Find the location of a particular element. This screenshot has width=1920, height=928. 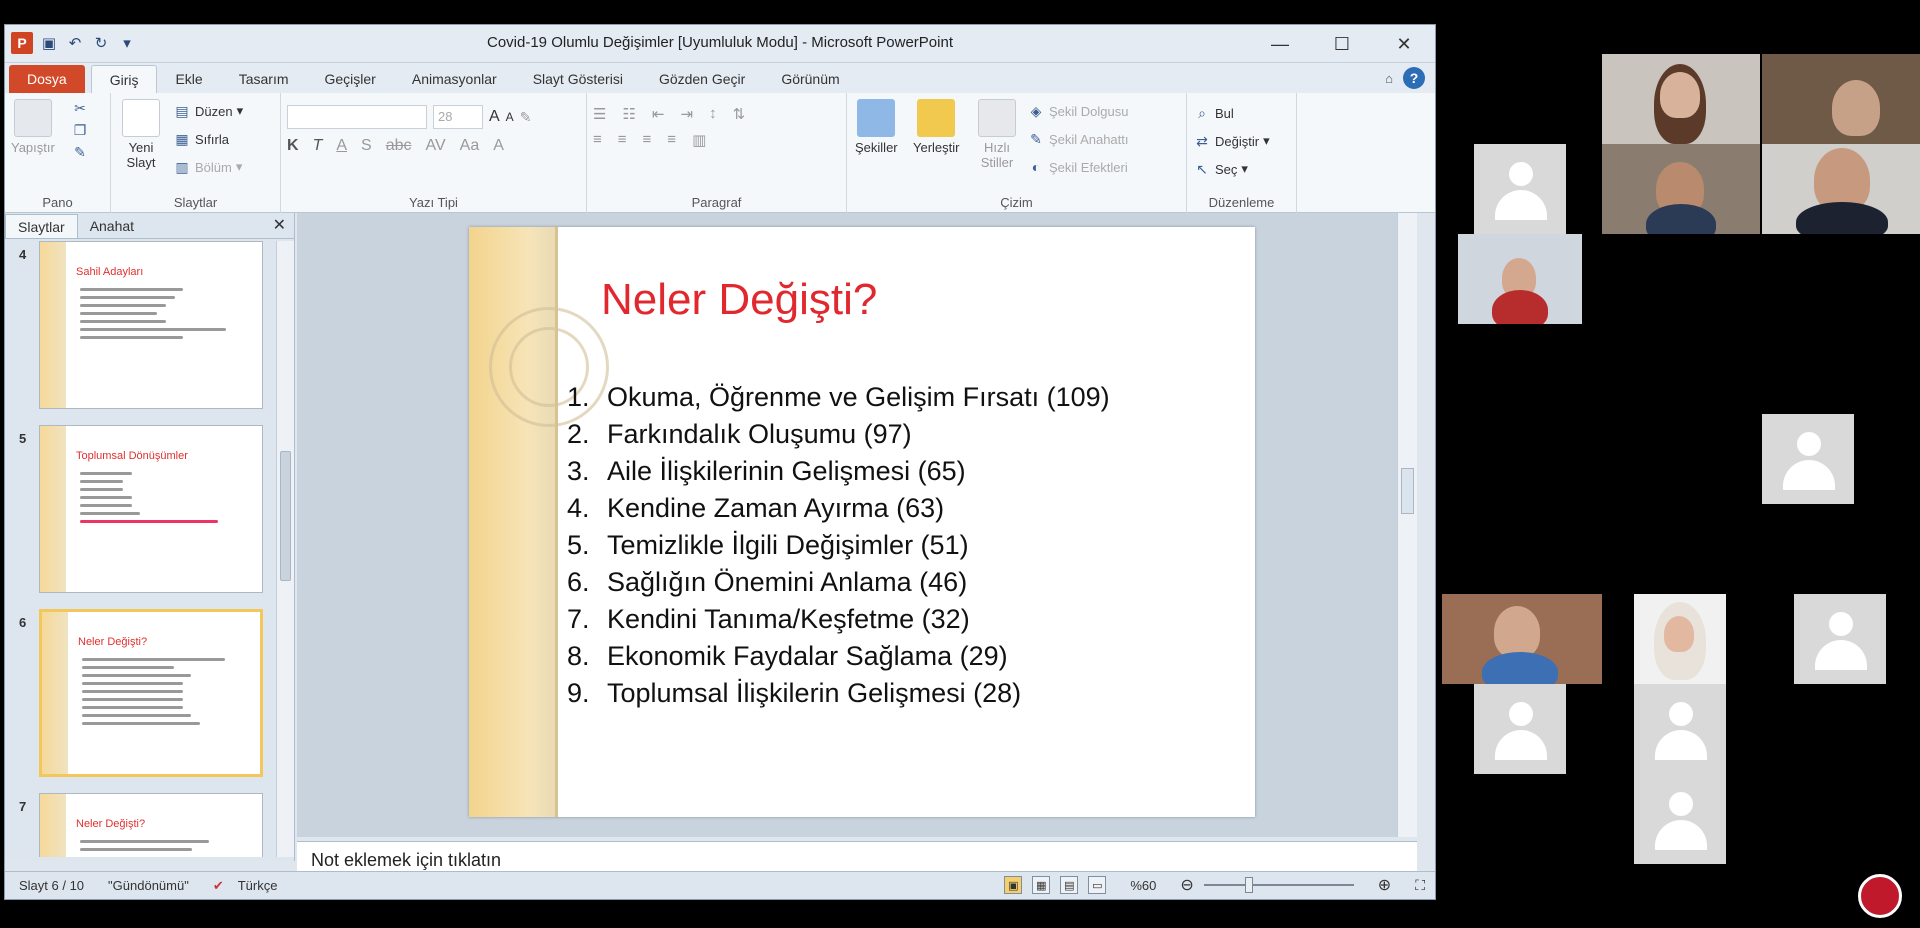

slide-thumbnail: Toplumsal Dönüşümler is located at coordinates (151, 509).